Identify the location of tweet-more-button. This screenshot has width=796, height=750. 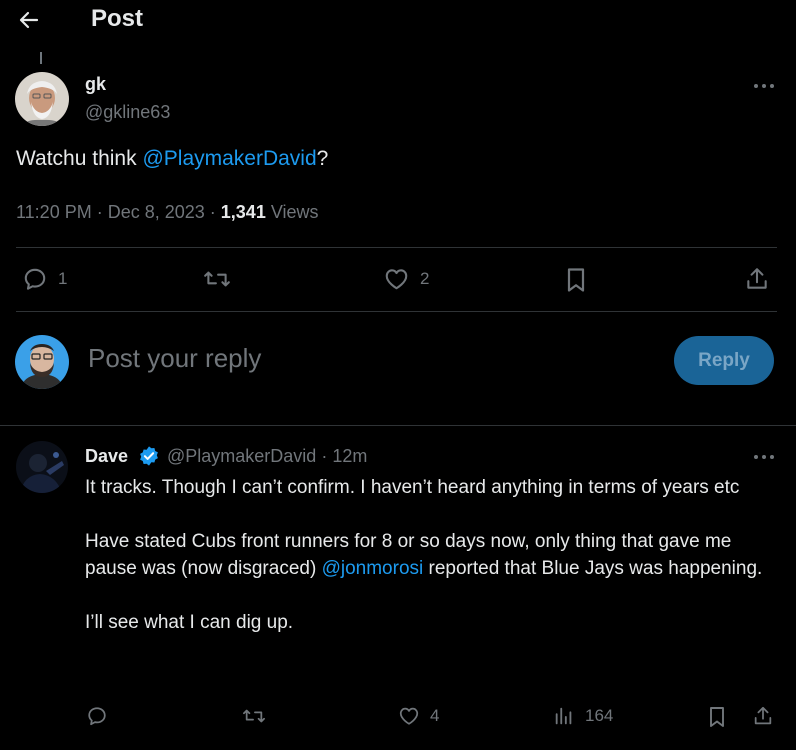
(764, 86).